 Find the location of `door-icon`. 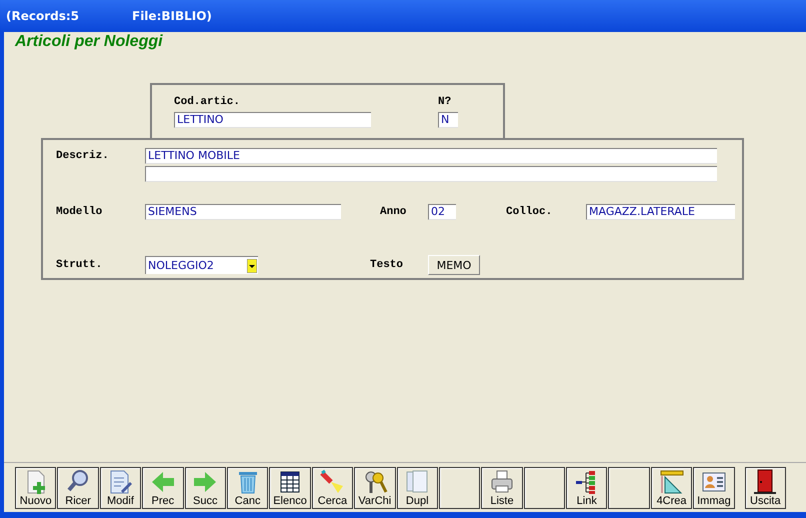

door-icon is located at coordinates (765, 481).